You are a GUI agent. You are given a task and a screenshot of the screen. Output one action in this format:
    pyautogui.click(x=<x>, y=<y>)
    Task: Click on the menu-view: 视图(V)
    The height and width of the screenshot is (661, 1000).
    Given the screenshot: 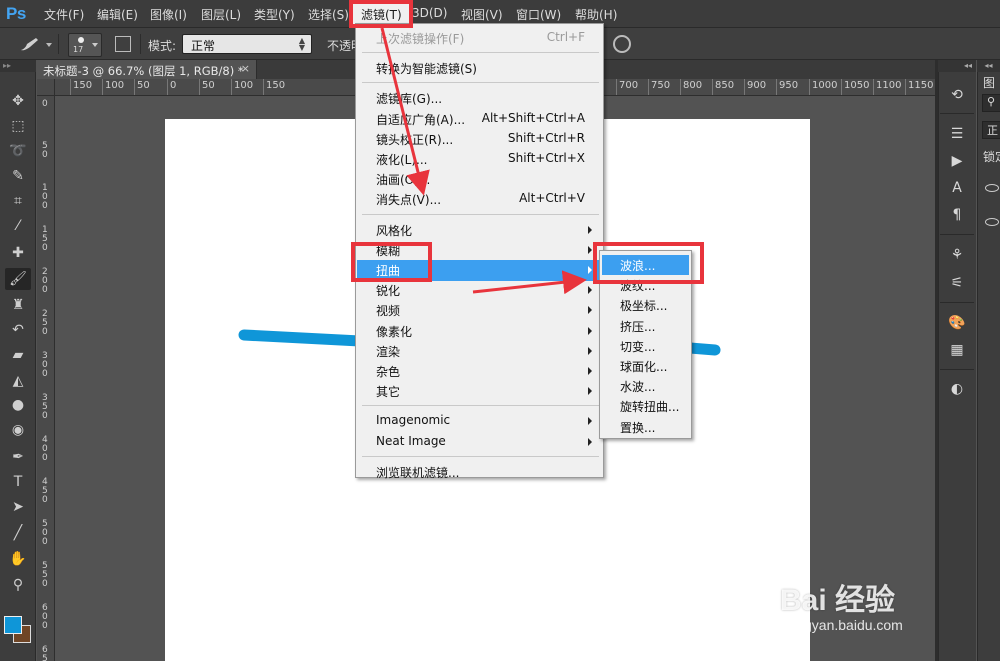 What is the action you would take?
    pyautogui.click(x=482, y=14)
    